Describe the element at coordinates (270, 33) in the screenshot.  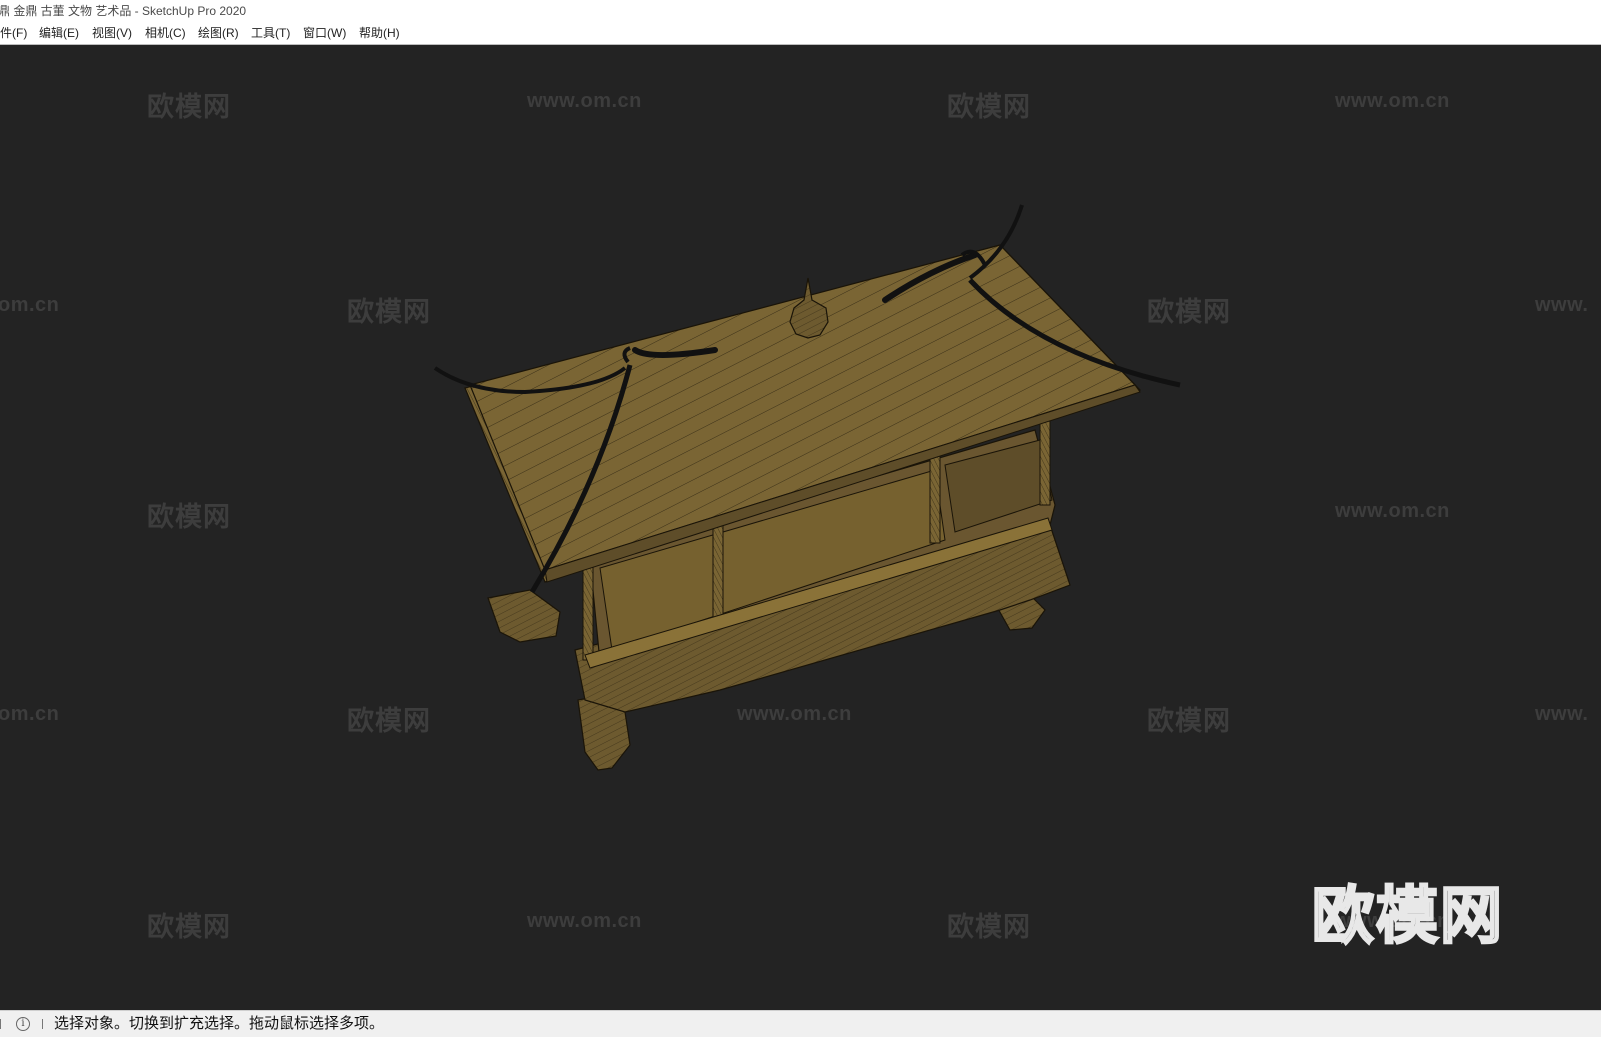
I see `menu-tools: 工具(T)` at that location.